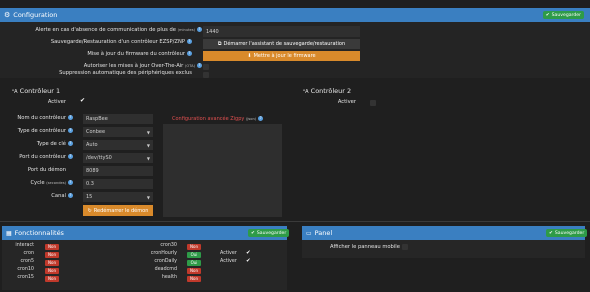 The image size is (590, 292). What do you see at coordinates (168, 245) in the screenshot?
I see `feature-name-cron30: cron30` at bounding box center [168, 245].